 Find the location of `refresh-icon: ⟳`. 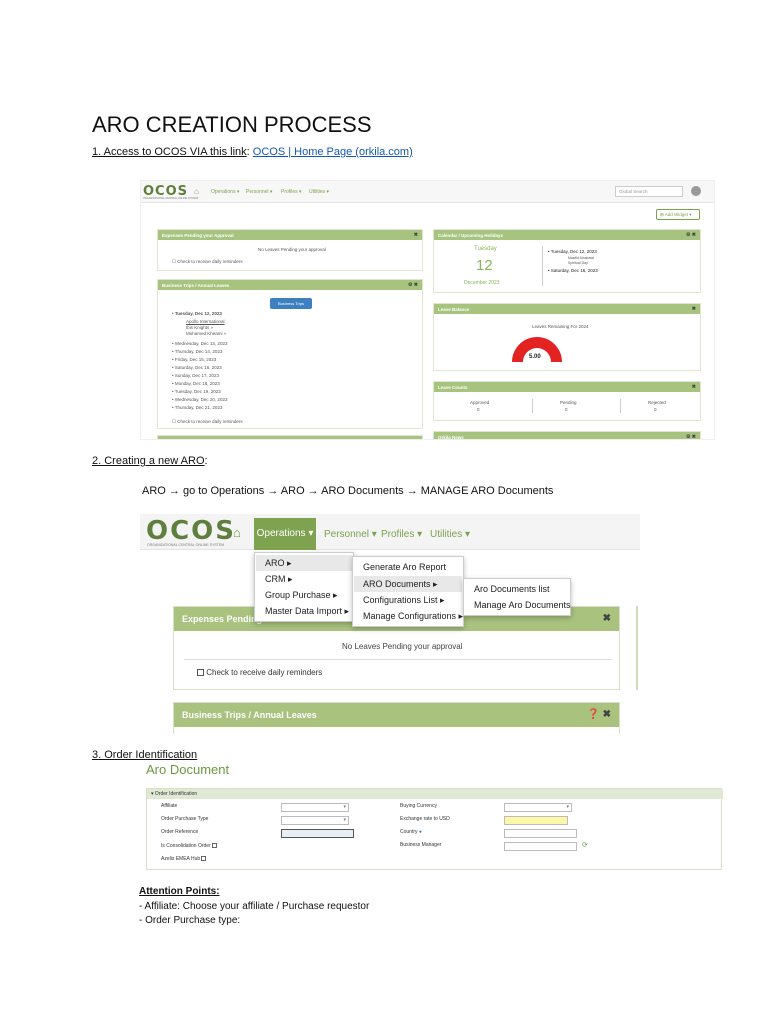

refresh-icon: ⟳ is located at coordinates (585, 845).